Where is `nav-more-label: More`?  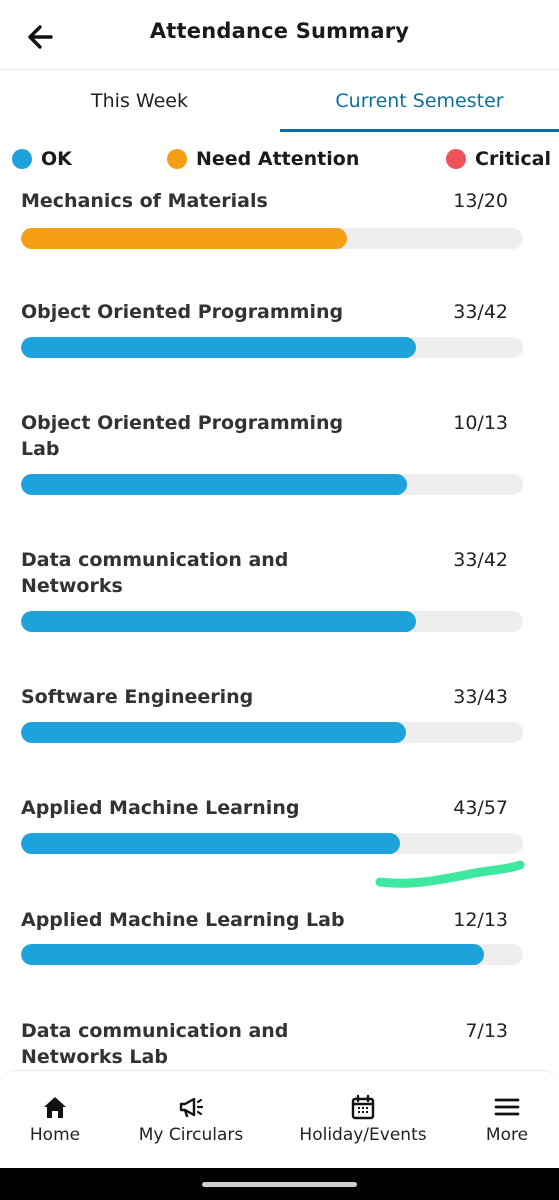 nav-more-label: More is located at coordinates (507, 1135).